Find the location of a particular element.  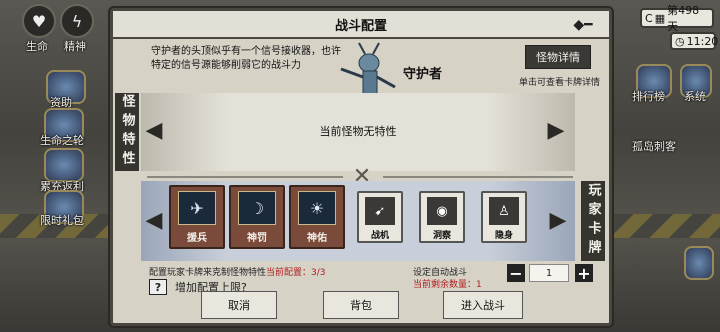

wheel-of-life-label: 生命之轮 is located at coordinates (62, 140).